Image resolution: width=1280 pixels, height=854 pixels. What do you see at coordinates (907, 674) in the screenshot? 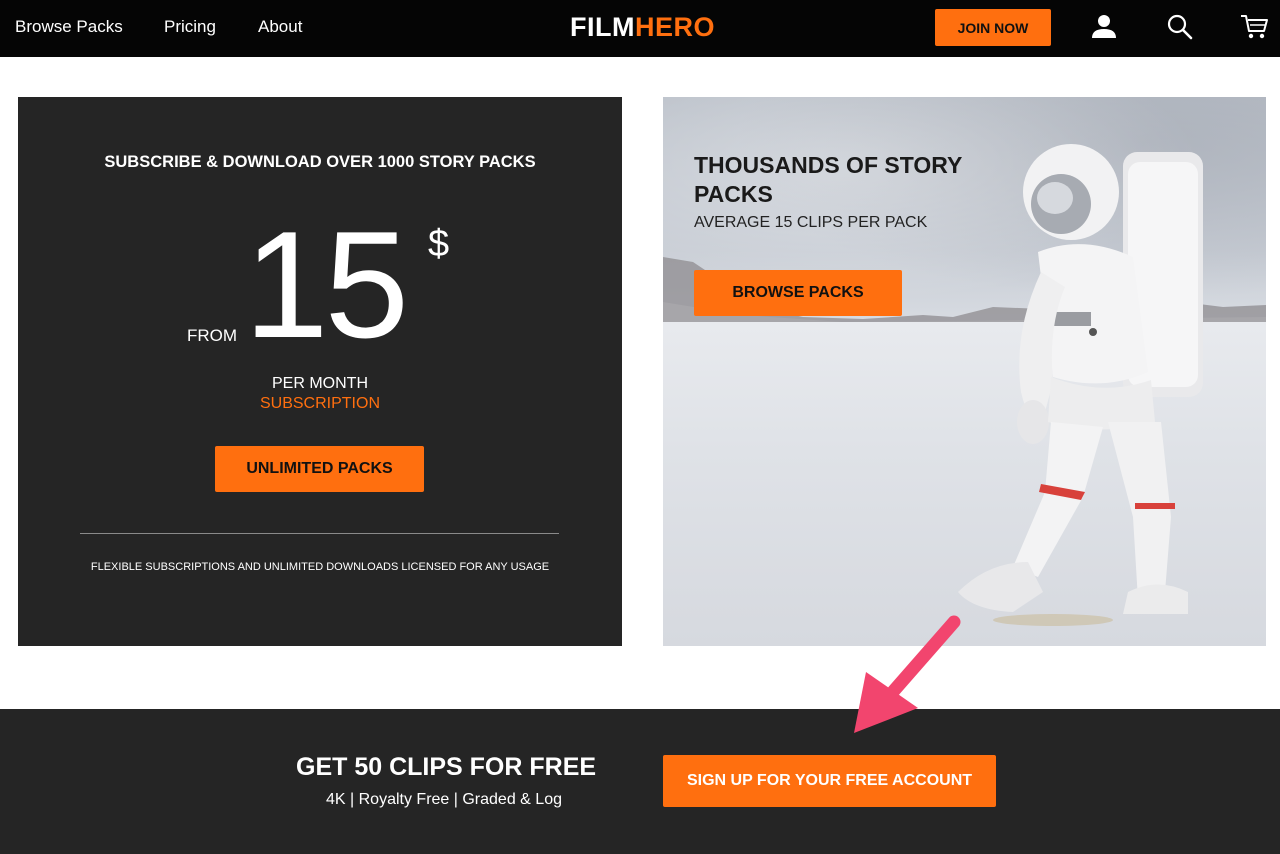
I see `pink-arrow-annotation` at bounding box center [907, 674].